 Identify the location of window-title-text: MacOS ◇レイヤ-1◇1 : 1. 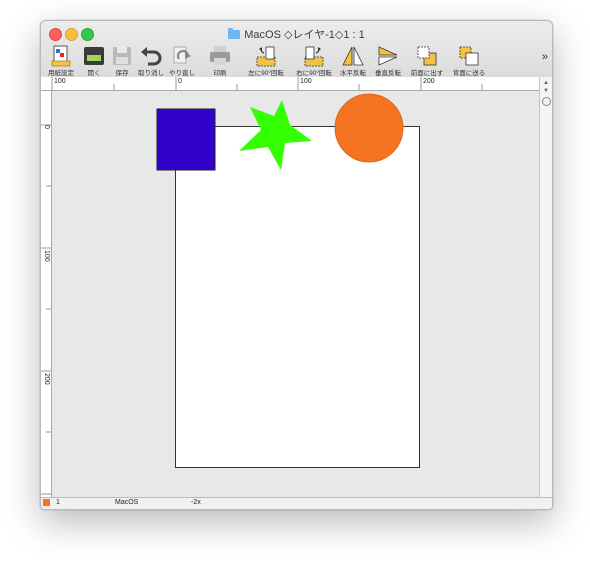
(304, 35).